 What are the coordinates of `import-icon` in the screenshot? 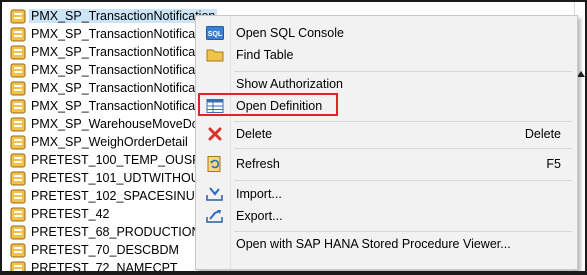 It's located at (215, 194).